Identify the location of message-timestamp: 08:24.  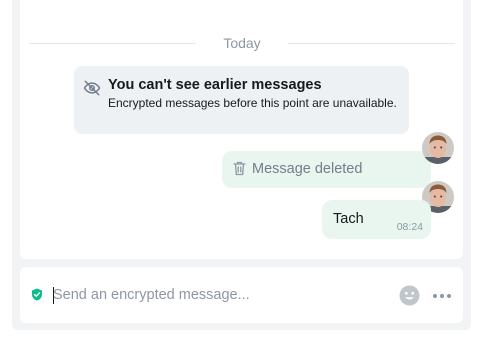
(409, 227).